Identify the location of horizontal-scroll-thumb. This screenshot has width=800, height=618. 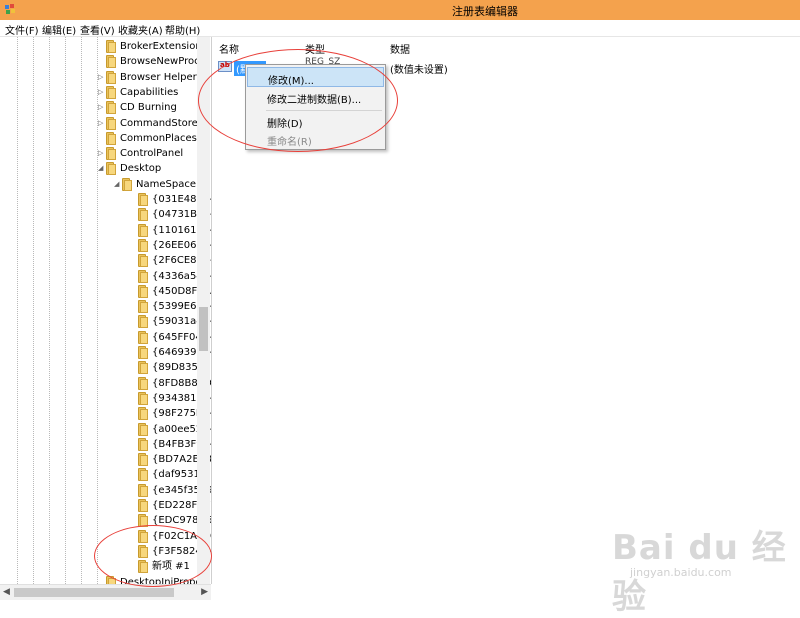
(94, 592).